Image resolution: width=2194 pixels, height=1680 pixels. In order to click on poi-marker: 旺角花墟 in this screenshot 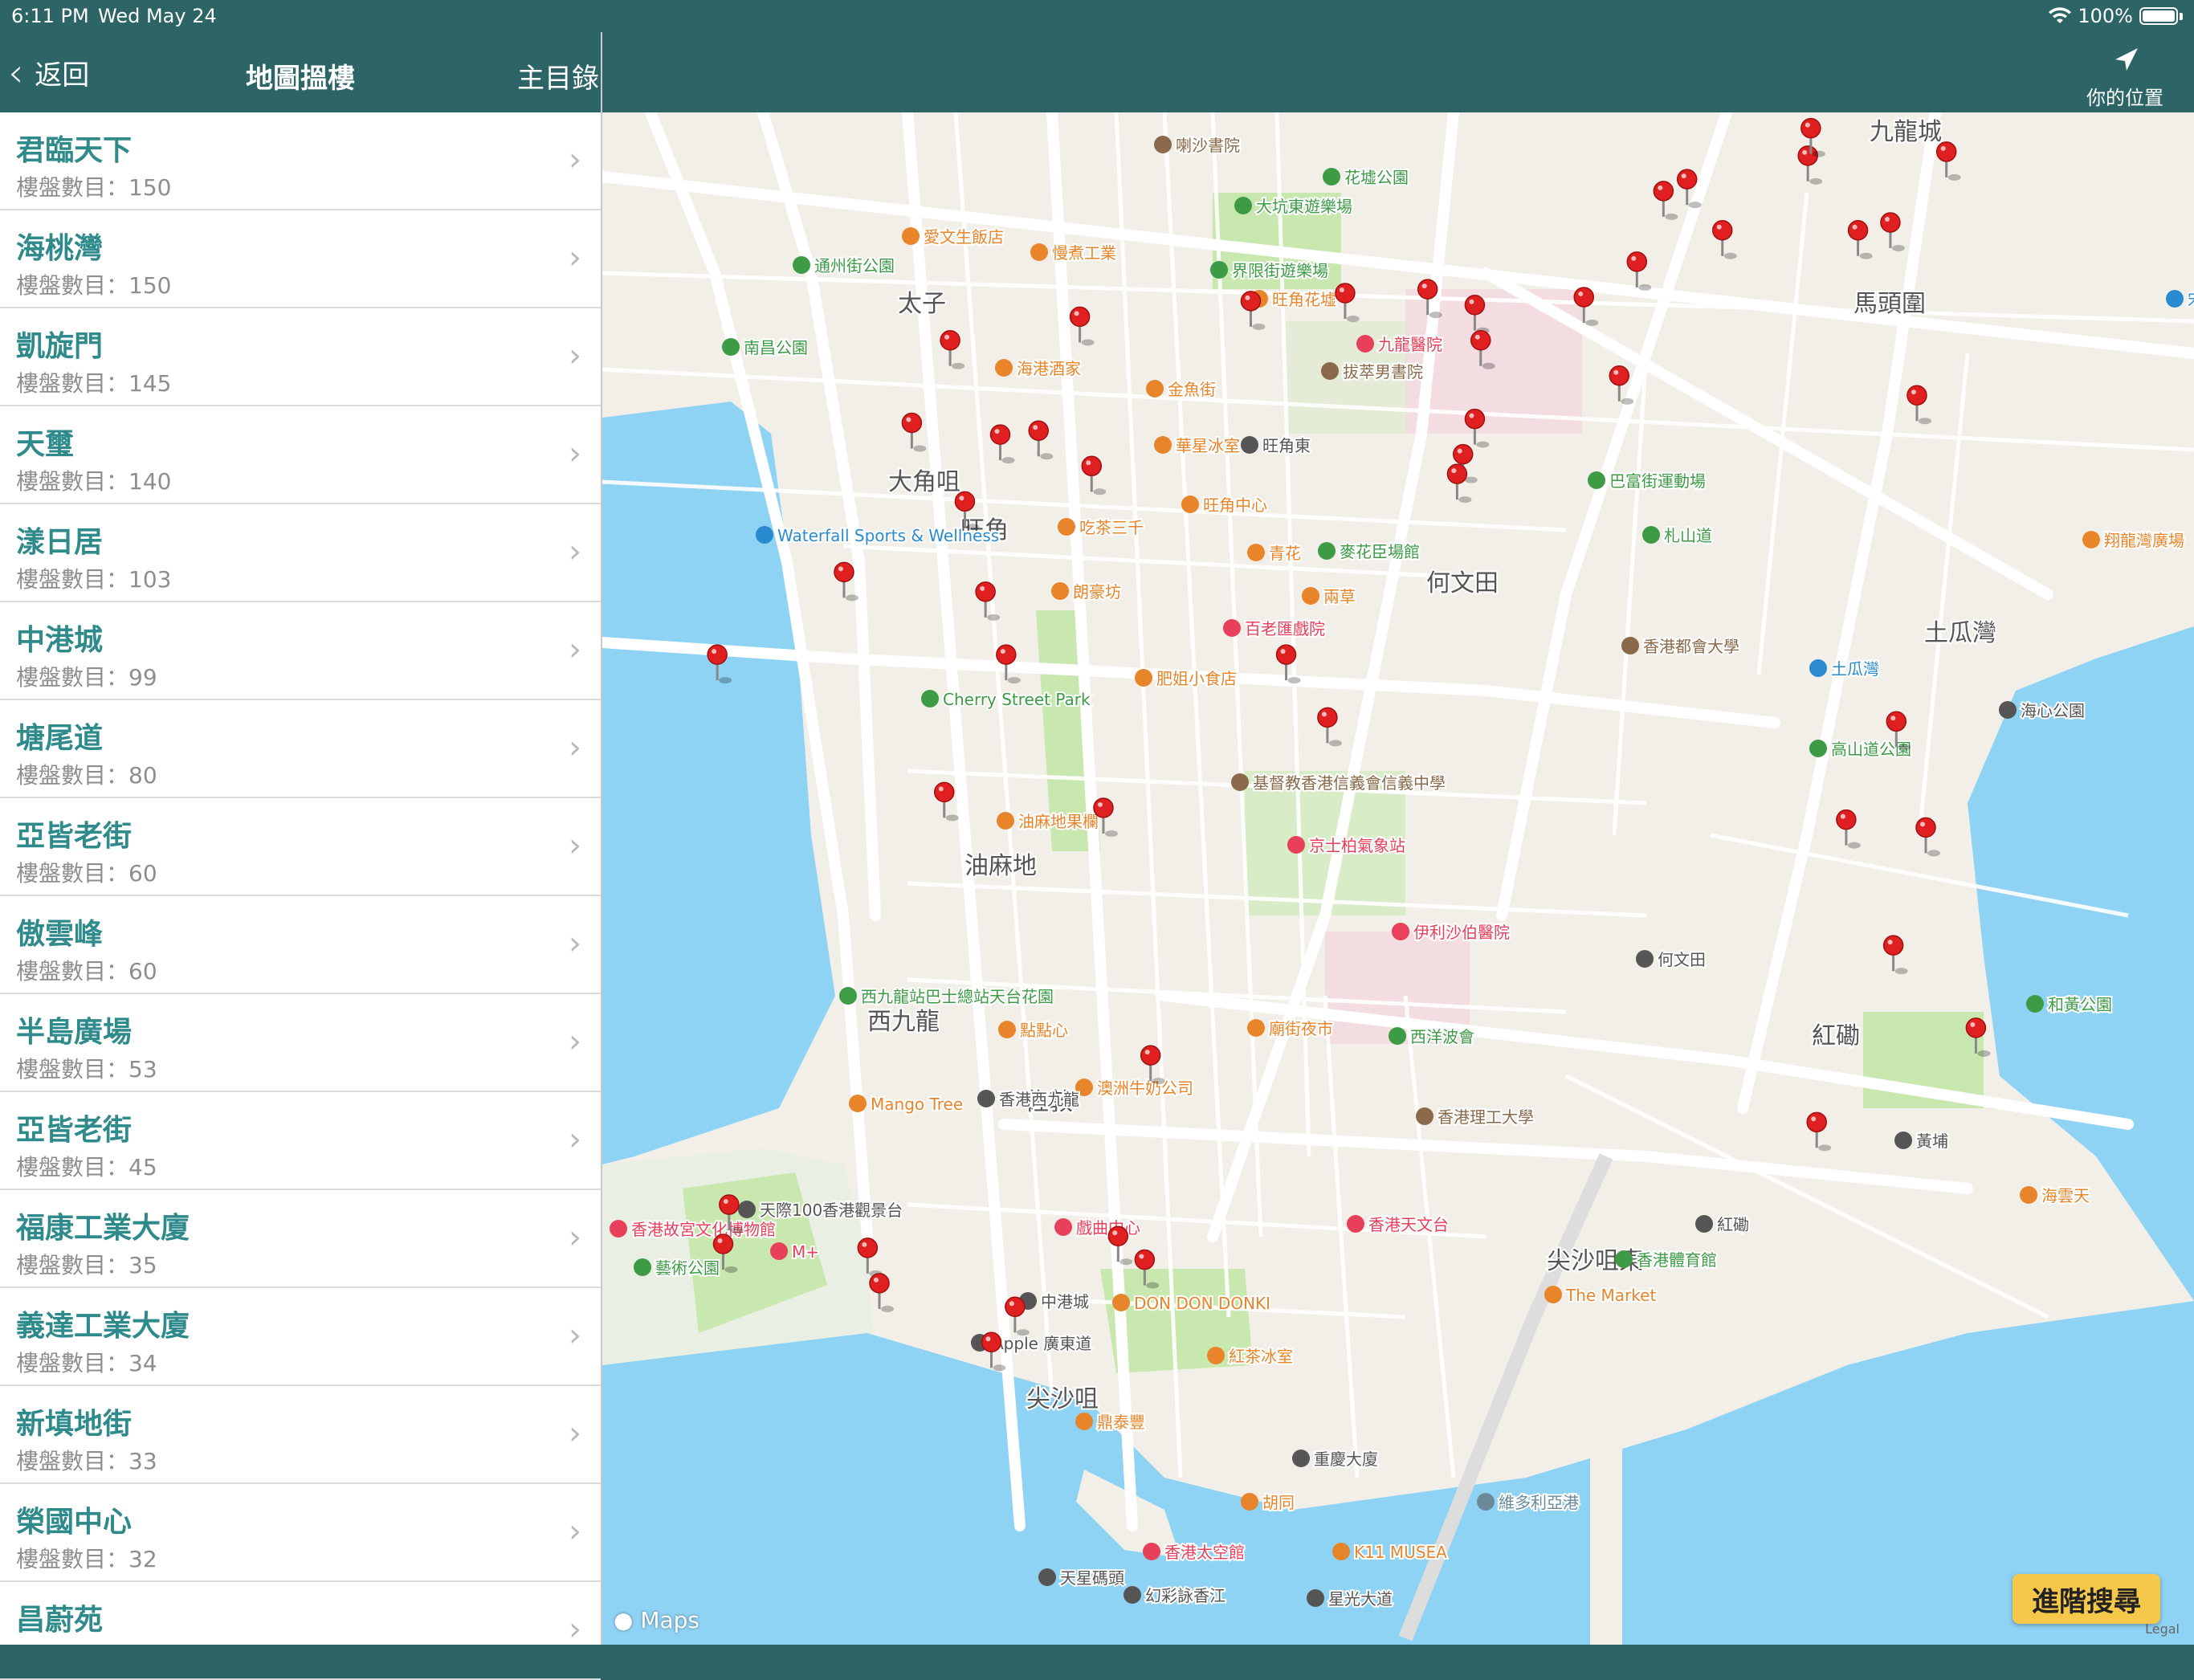, I will do `click(1294, 299)`.